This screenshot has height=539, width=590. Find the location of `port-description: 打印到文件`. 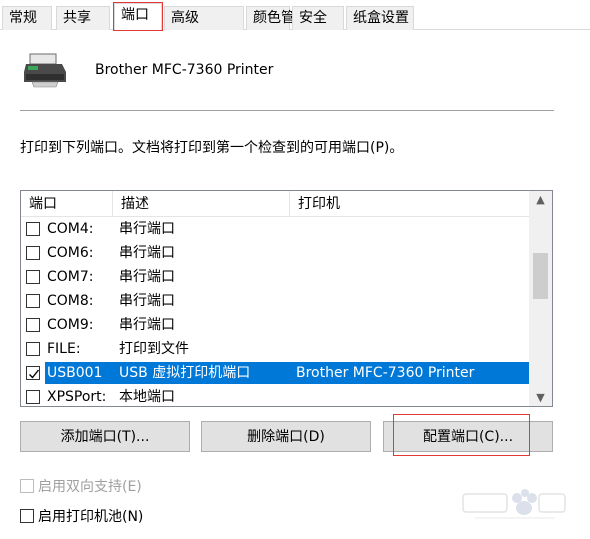

port-description: 打印到文件 is located at coordinates (154, 349).